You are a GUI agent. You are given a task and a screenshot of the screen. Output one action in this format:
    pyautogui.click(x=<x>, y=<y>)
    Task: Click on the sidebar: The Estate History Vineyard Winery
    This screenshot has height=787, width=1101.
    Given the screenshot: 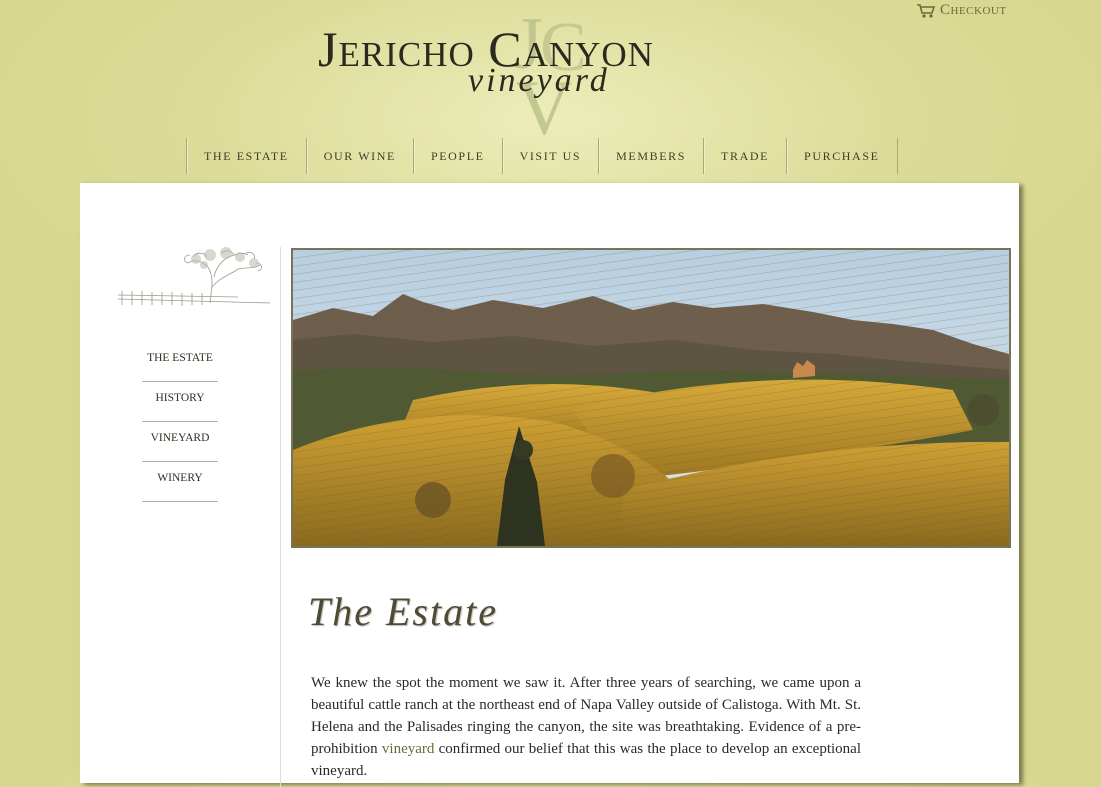 What is the action you would take?
    pyautogui.click(x=180, y=483)
    